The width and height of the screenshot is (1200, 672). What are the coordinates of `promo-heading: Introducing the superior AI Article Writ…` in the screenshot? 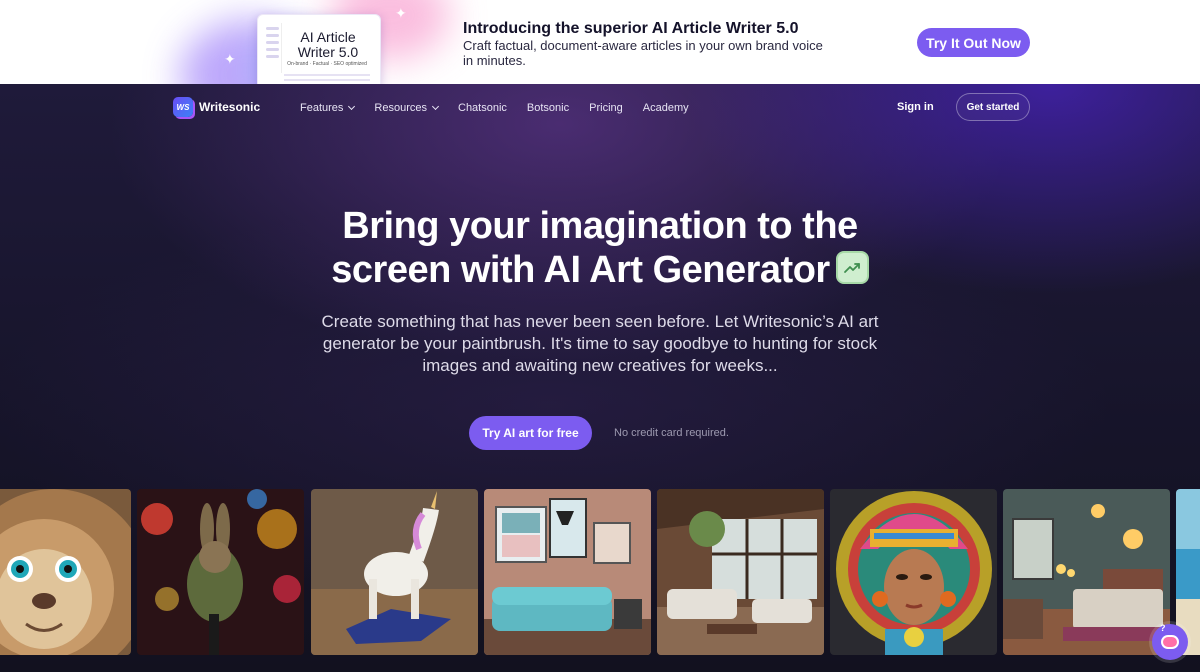 It's located at (631, 28).